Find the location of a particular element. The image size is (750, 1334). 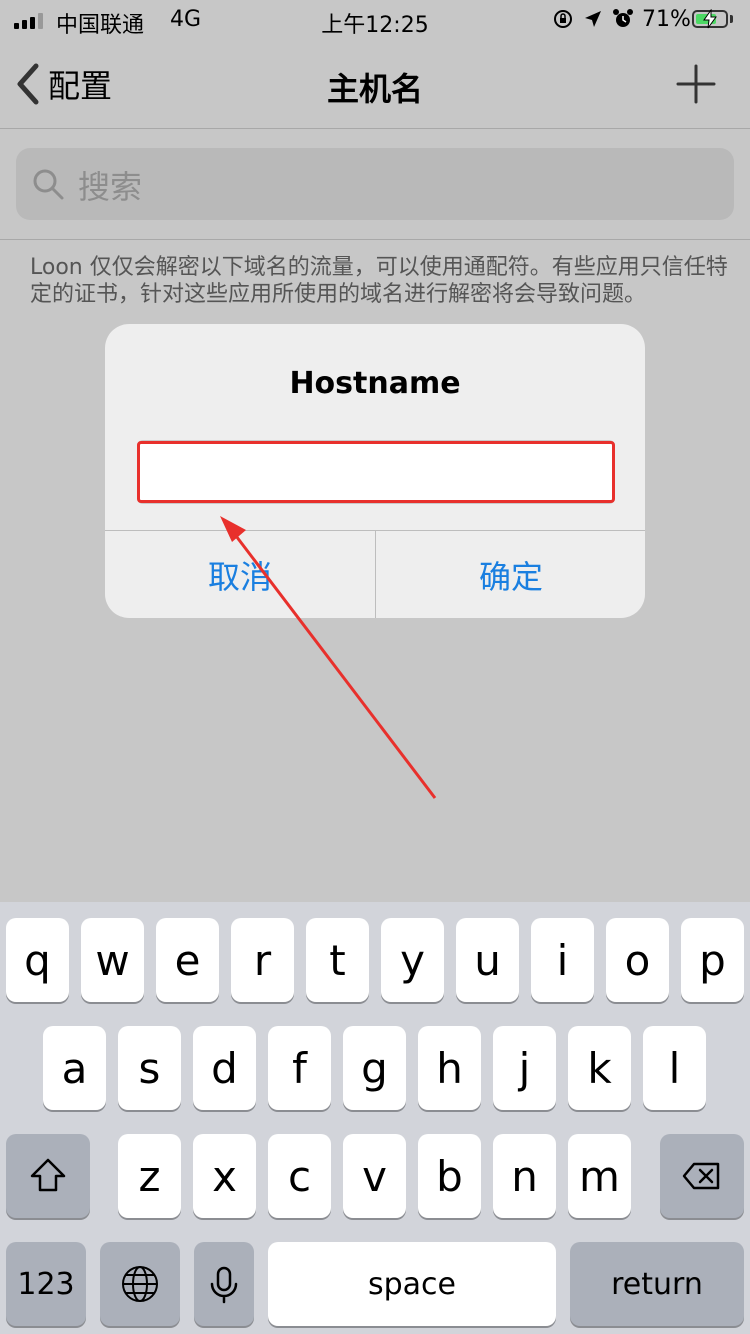

key-f: f is located at coordinates (299, 1068).